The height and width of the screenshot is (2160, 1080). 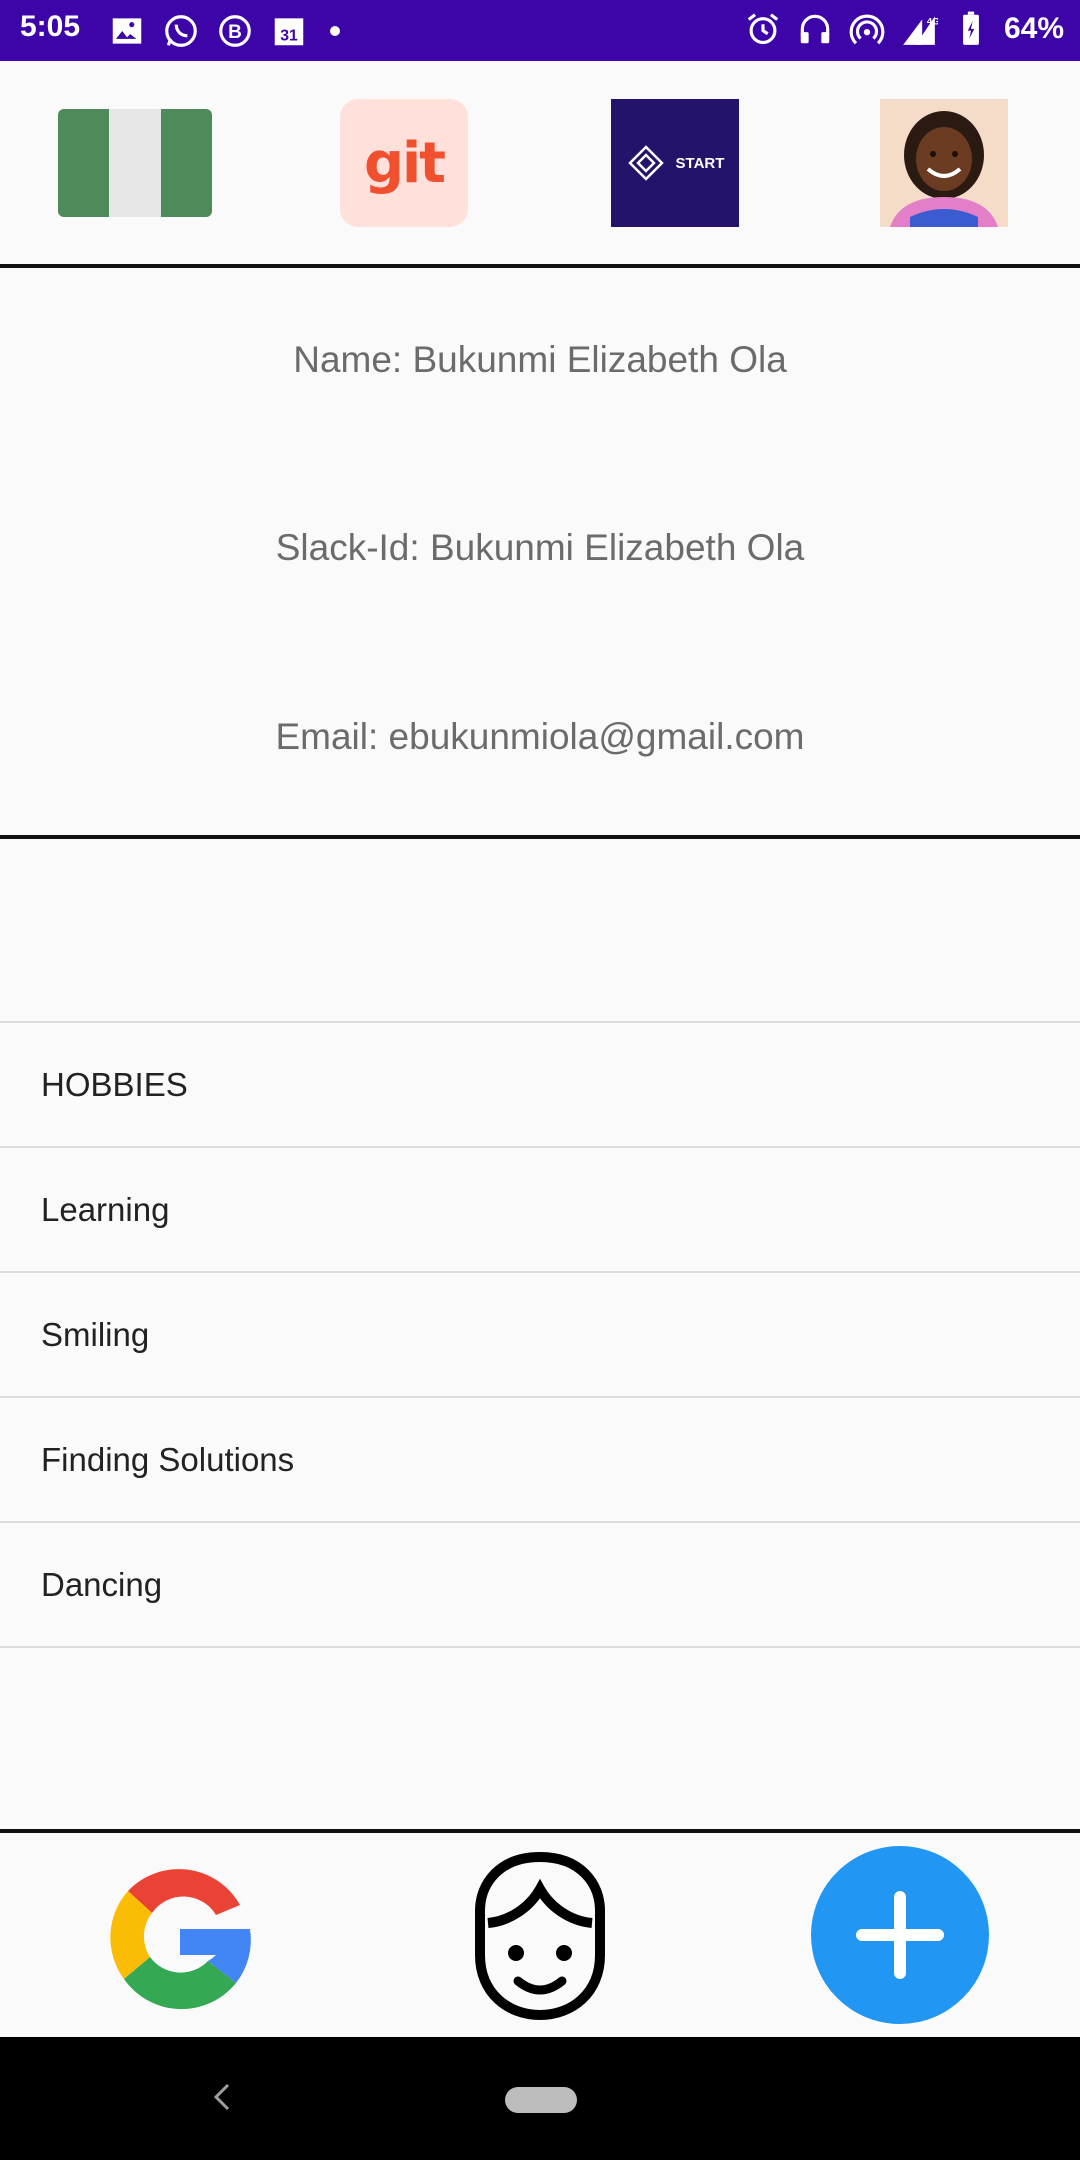 I want to click on start-label: START, so click(x=700, y=163).